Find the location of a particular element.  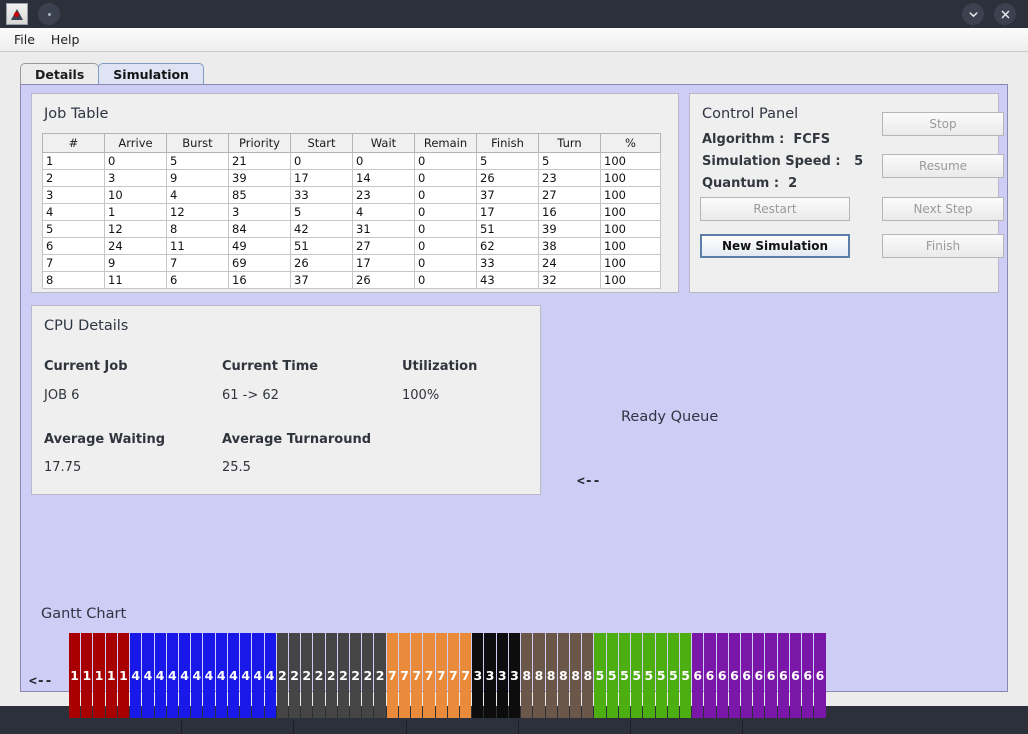

tab-simulation: Simulation is located at coordinates (151, 73).